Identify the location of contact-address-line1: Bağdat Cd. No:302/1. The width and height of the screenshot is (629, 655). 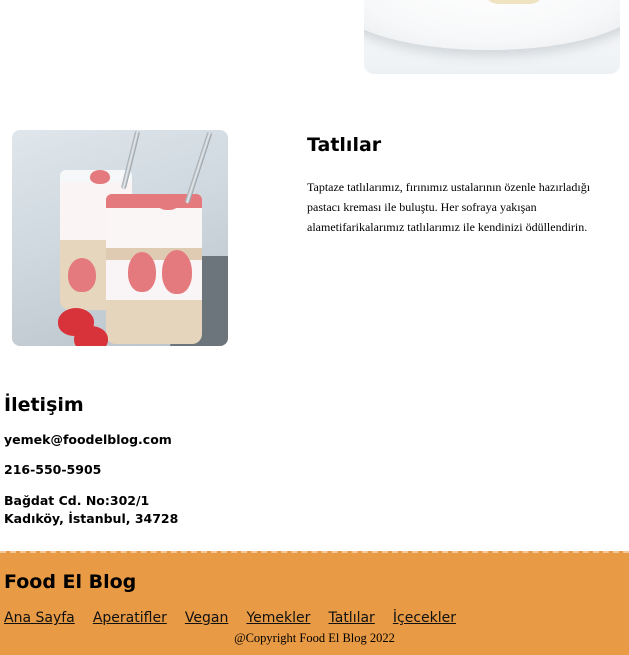
(77, 500).